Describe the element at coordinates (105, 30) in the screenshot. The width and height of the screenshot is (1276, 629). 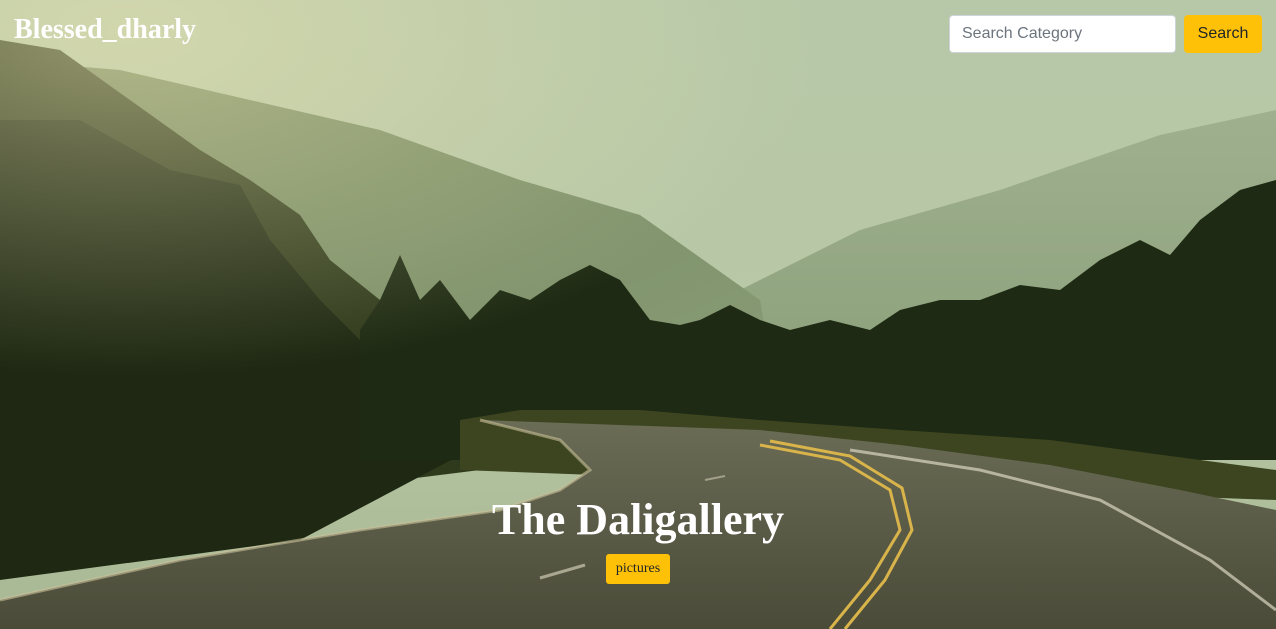
I see `brand-logo: Blessed_dharly` at that location.